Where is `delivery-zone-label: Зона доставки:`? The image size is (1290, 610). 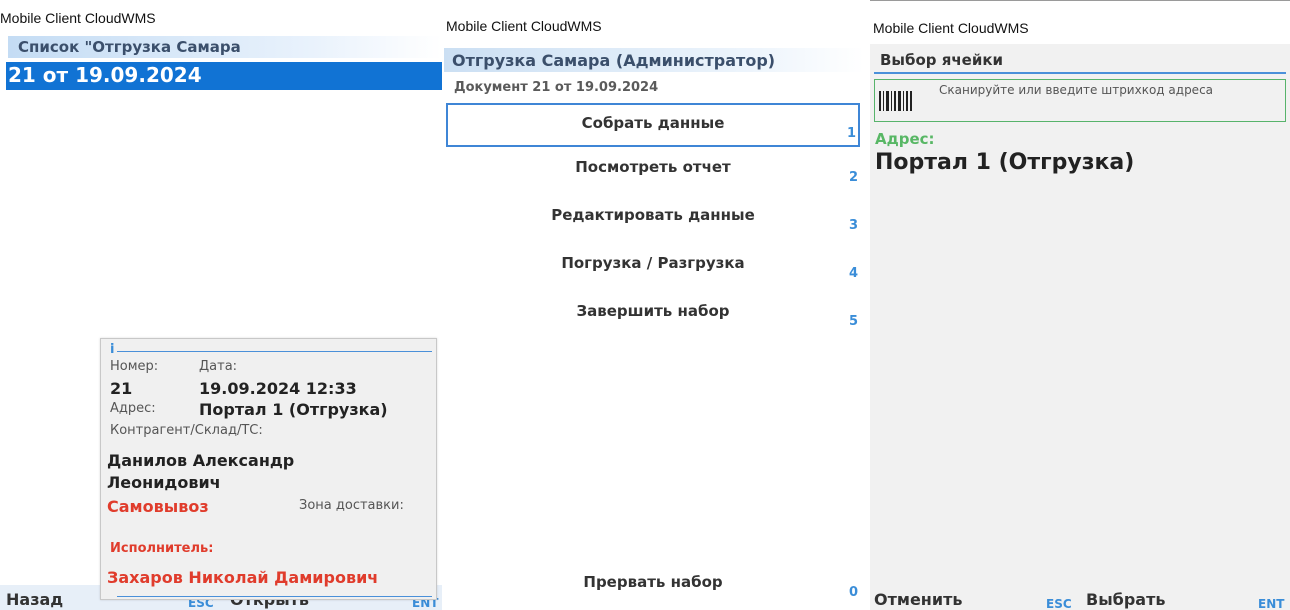
delivery-zone-label: Зона доставки: is located at coordinates (351, 505).